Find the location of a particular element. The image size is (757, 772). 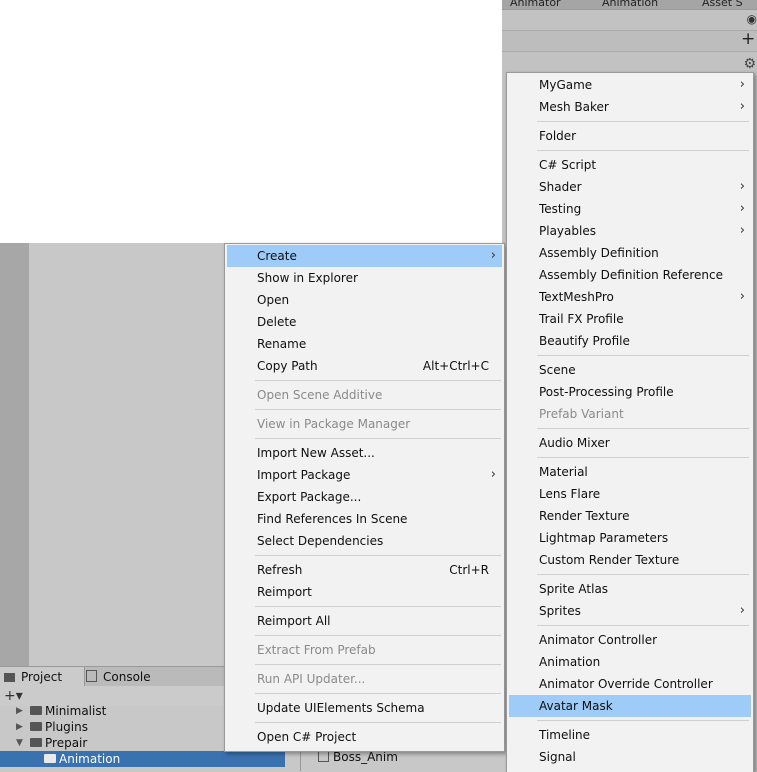

submenu-item-assembly-definition: Assembly Definition is located at coordinates (630, 253).